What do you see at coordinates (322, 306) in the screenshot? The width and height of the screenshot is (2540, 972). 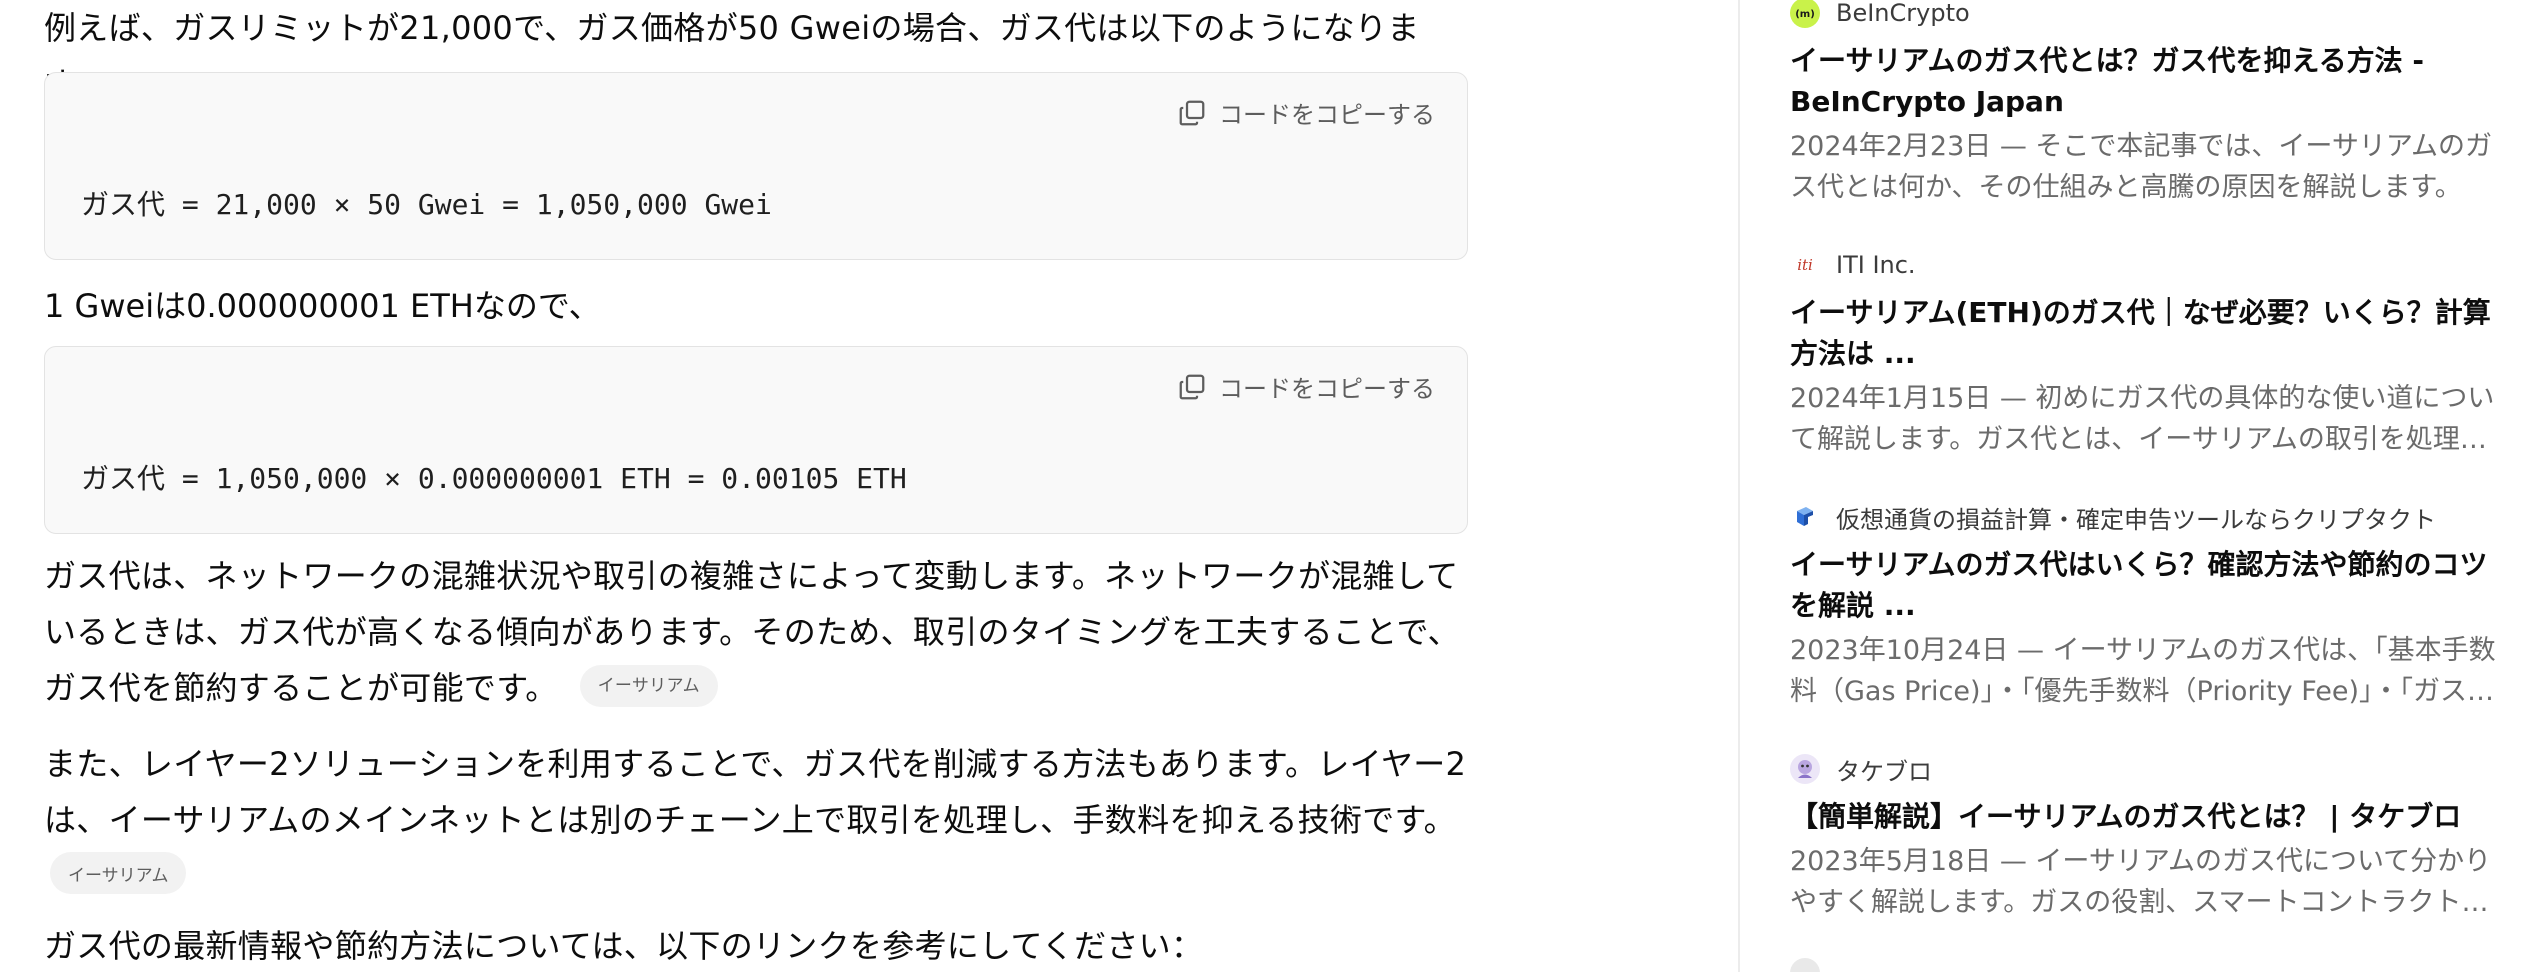 I see `gwei-note: 1 Gweiは0.000000001 ETHなので、` at bounding box center [322, 306].